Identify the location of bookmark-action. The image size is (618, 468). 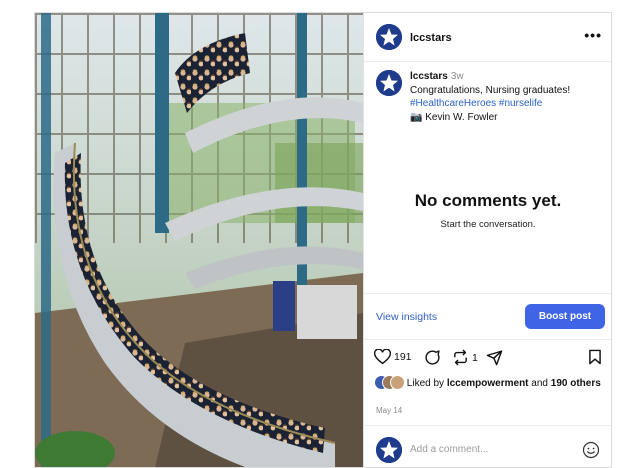
(595, 357).